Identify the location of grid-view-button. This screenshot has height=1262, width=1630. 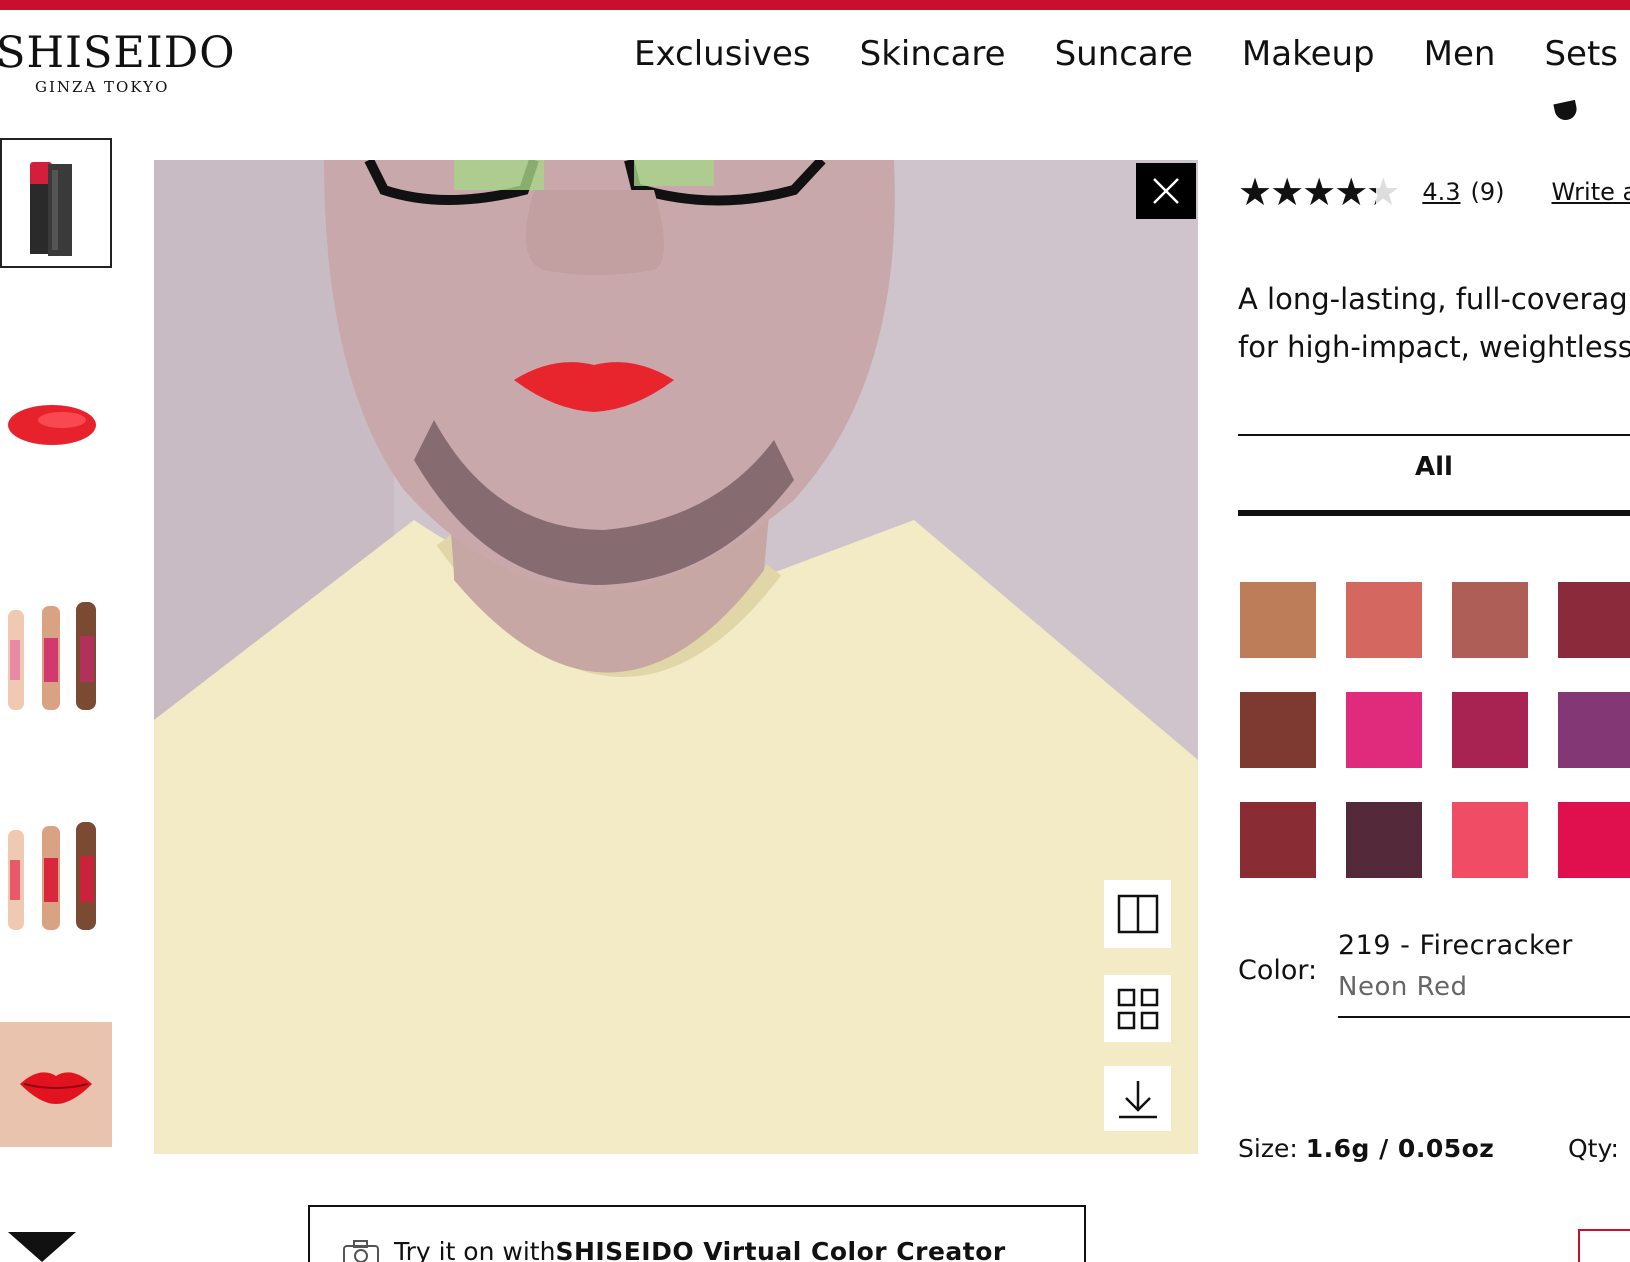
(1137, 1008).